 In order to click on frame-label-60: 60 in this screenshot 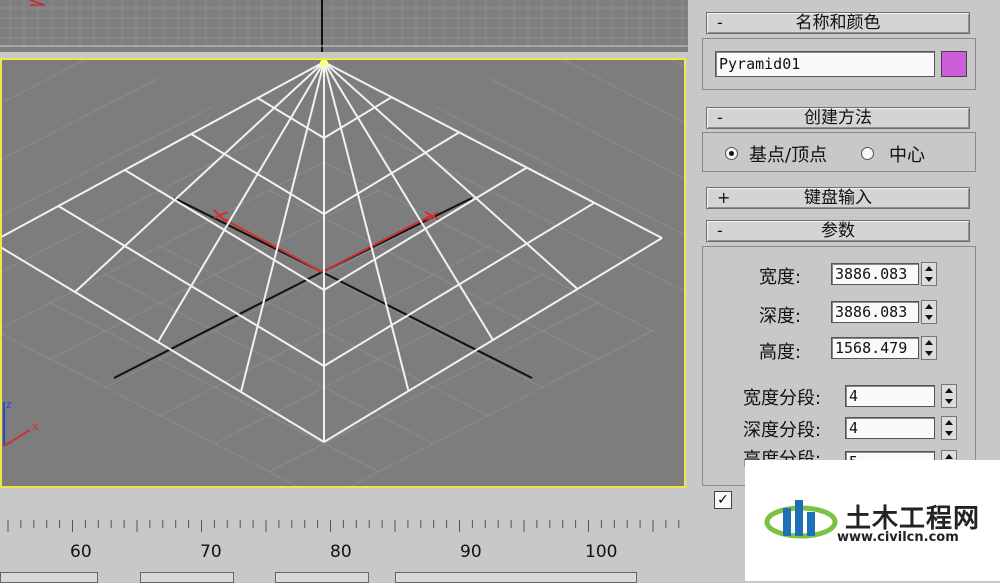, I will do `click(81, 552)`.